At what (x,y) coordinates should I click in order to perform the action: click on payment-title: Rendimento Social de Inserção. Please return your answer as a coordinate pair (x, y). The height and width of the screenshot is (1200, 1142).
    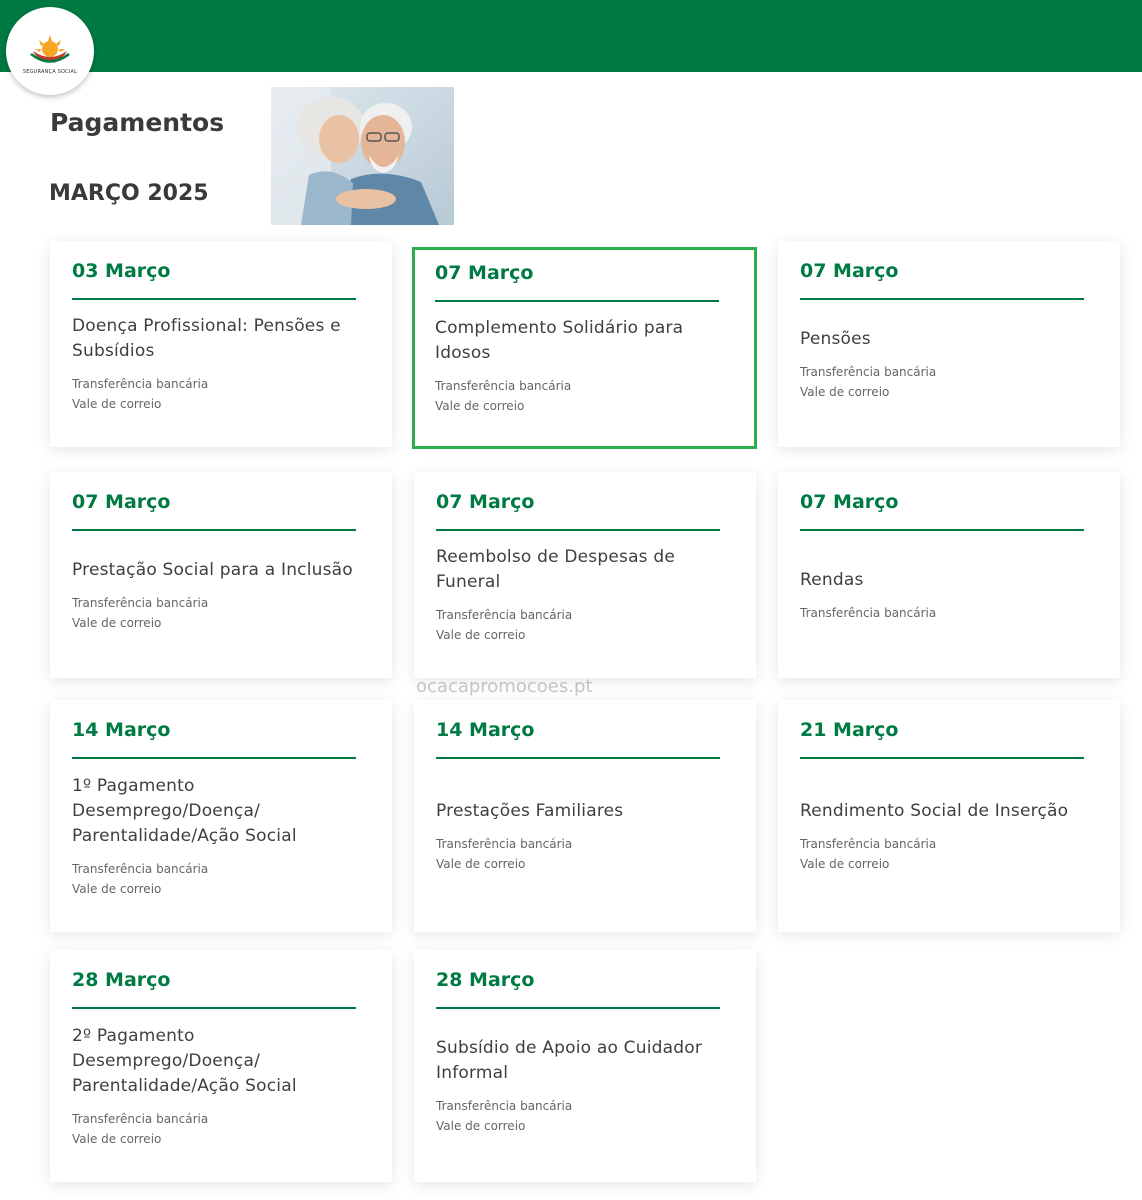
    Looking at the image, I should click on (934, 810).